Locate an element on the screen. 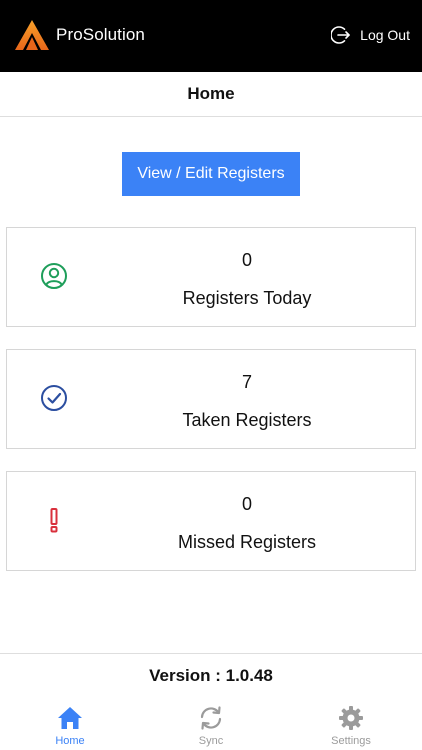  tab-settings-label: Settings is located at coordinates (351, 741).